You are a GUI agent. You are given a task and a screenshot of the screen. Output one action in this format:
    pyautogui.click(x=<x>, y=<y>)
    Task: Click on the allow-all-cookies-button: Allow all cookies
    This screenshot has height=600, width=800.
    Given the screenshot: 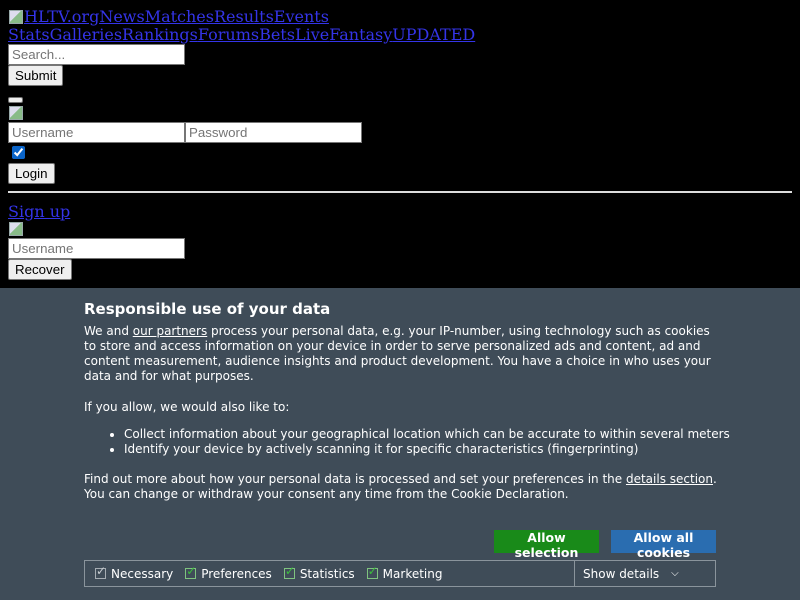 What is the action you would take?
    pyautogui.click(x=663, y=545)
    